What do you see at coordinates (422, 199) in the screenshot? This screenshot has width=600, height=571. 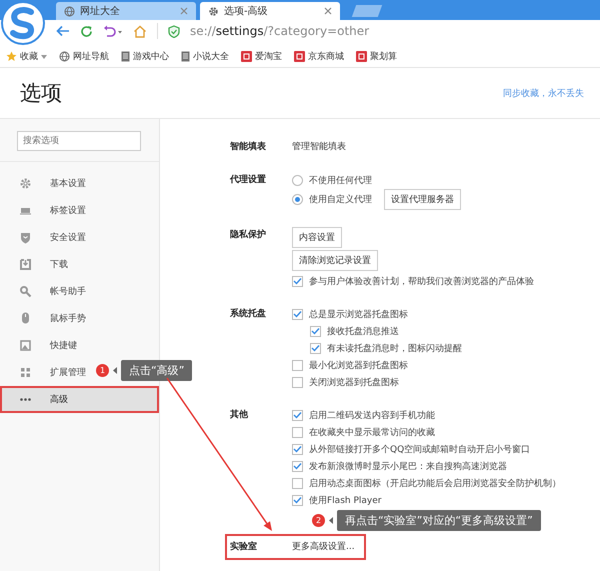 I see `settings-button: 设置代理服务器` at bounding box center [422, 199].